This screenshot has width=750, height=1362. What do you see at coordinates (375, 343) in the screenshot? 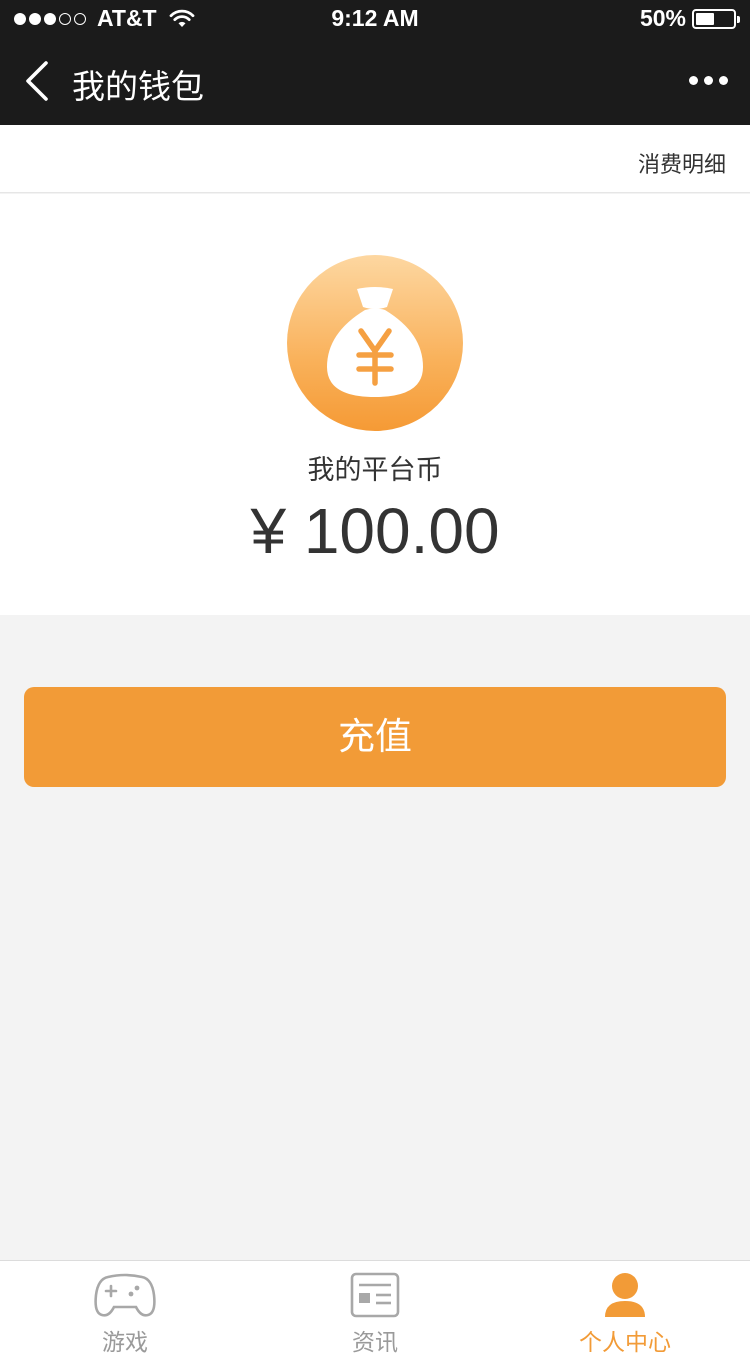
I see `money-bag-yuan-icon` at bounding box center [375, 343].